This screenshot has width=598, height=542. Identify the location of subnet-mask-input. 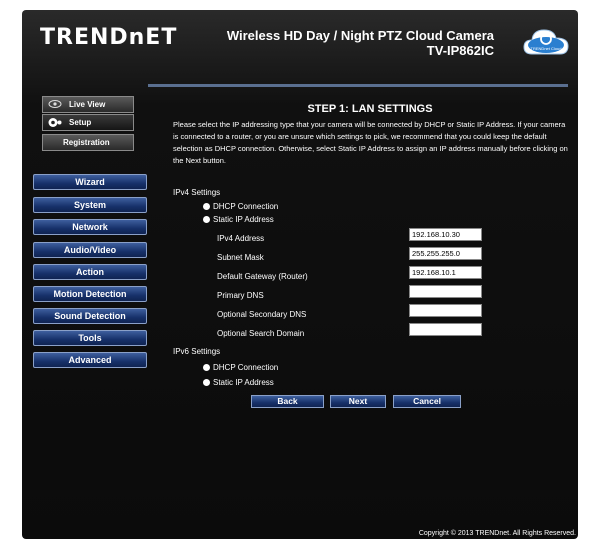
(445, 253).